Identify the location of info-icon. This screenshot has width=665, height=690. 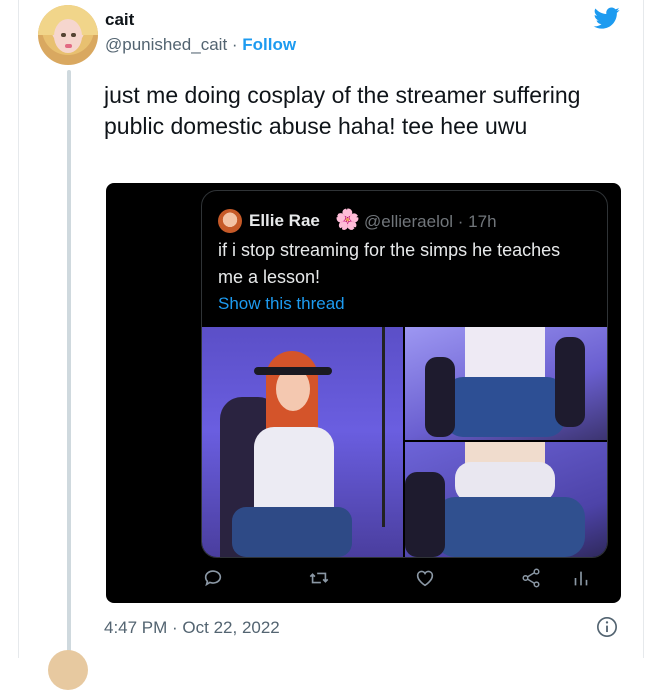
(607, 627).